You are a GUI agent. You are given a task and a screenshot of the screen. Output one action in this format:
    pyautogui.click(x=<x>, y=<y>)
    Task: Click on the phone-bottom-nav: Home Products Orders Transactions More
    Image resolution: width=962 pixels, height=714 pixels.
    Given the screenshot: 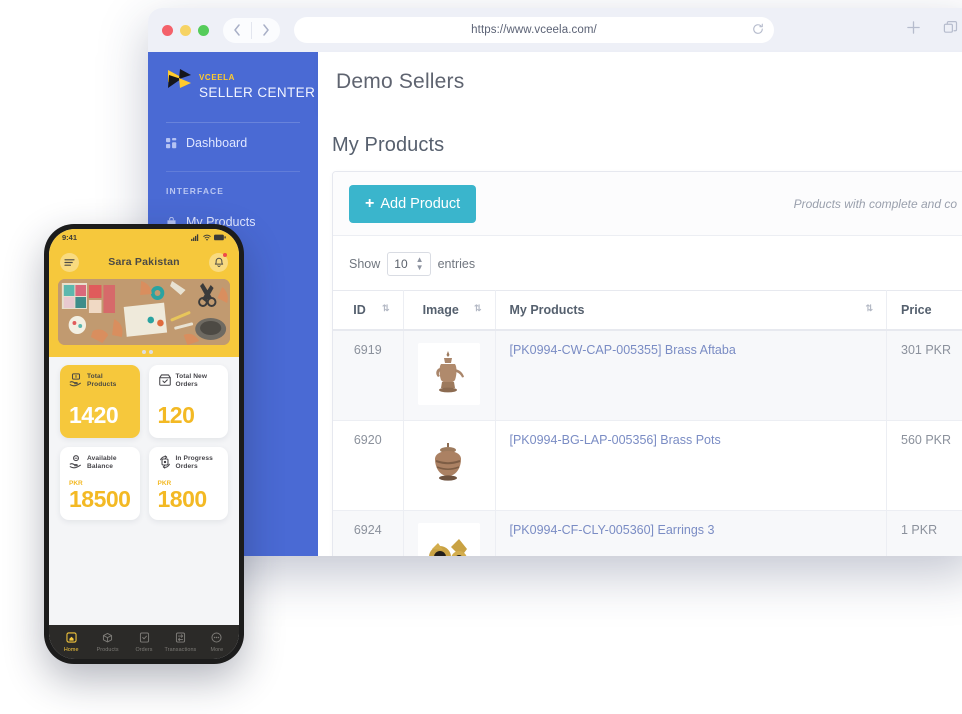 What is the action you would take?
    pyautogui.click(x=144, y=642)
    